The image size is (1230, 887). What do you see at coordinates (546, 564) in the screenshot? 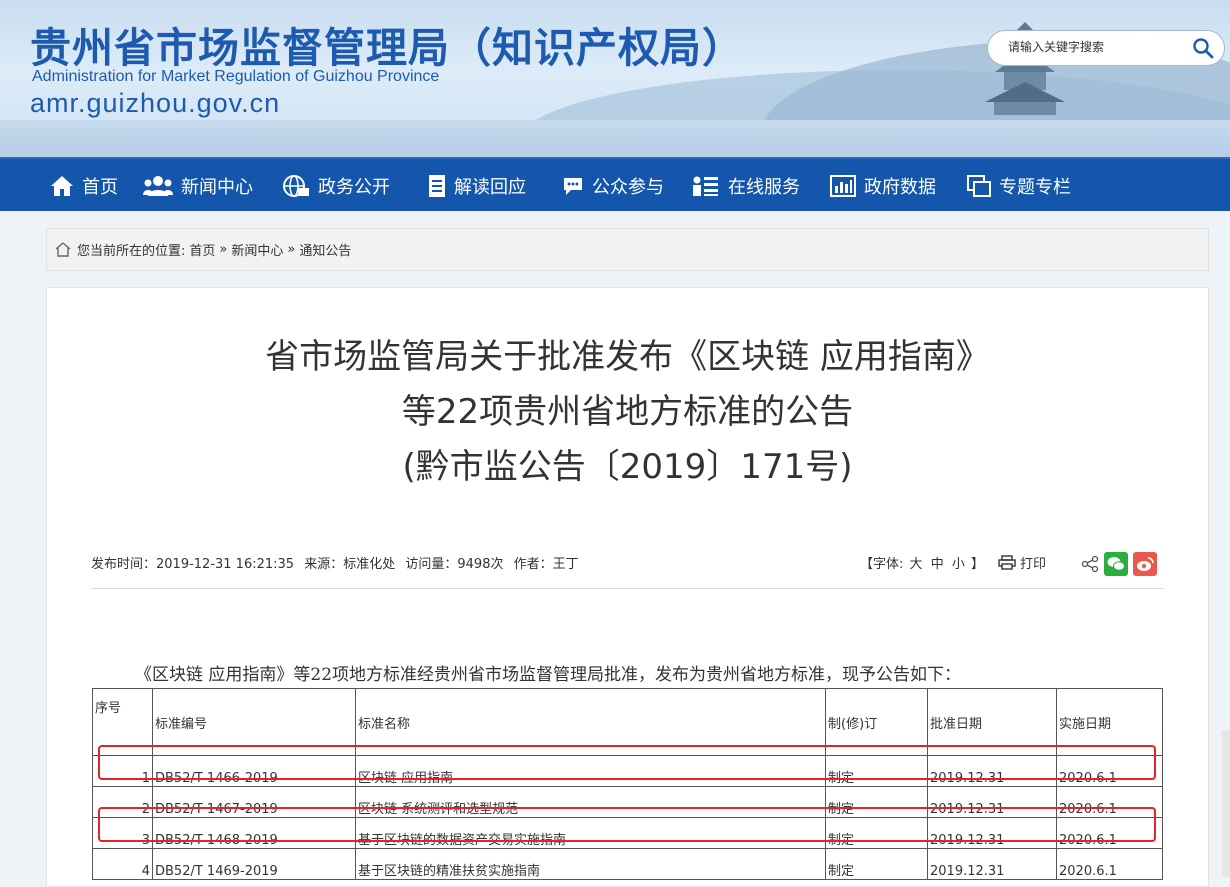
I see `author: 作者：王丁` at bounding box center [546, 564].